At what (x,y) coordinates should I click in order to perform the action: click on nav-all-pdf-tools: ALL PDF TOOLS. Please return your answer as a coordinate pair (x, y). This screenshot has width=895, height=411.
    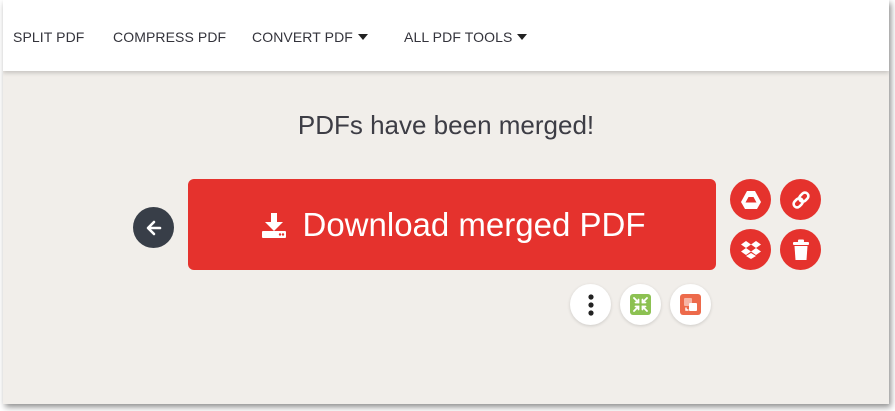
    Looking at the image, I should click on (466, 37).